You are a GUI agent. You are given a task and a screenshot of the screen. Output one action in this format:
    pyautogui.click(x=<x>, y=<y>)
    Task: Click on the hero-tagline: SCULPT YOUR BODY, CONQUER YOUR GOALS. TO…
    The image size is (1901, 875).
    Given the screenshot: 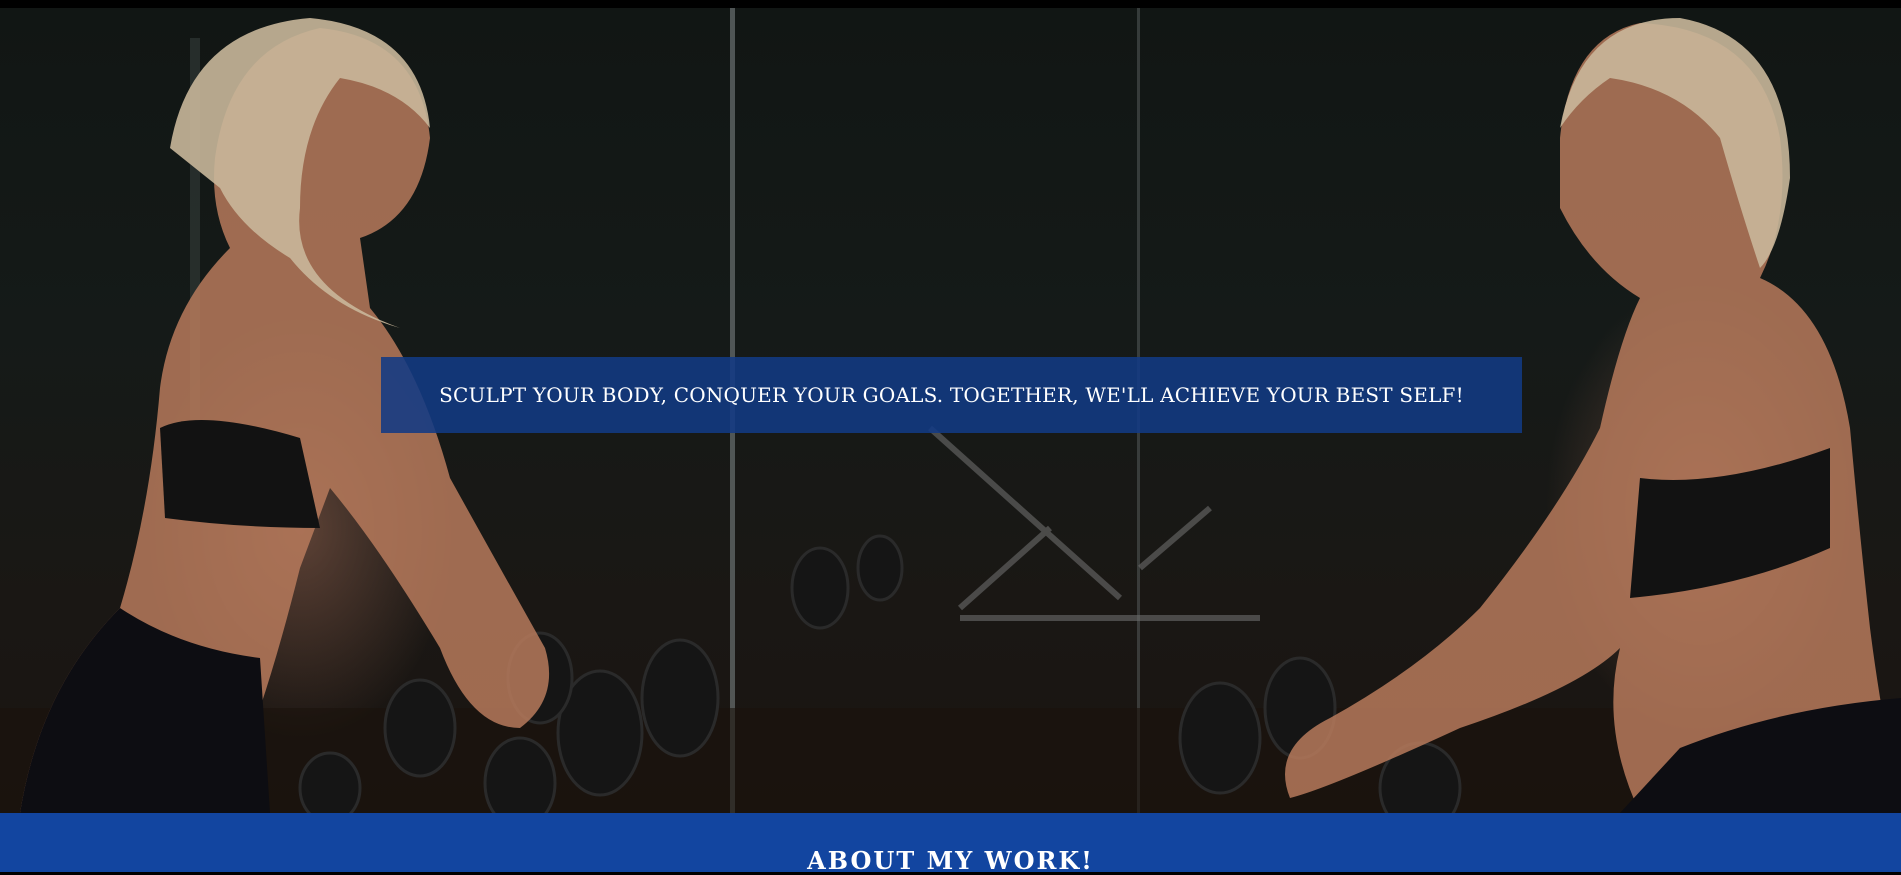 What is the action you would take?
    pyautogui.click(x=951, y=395)
    